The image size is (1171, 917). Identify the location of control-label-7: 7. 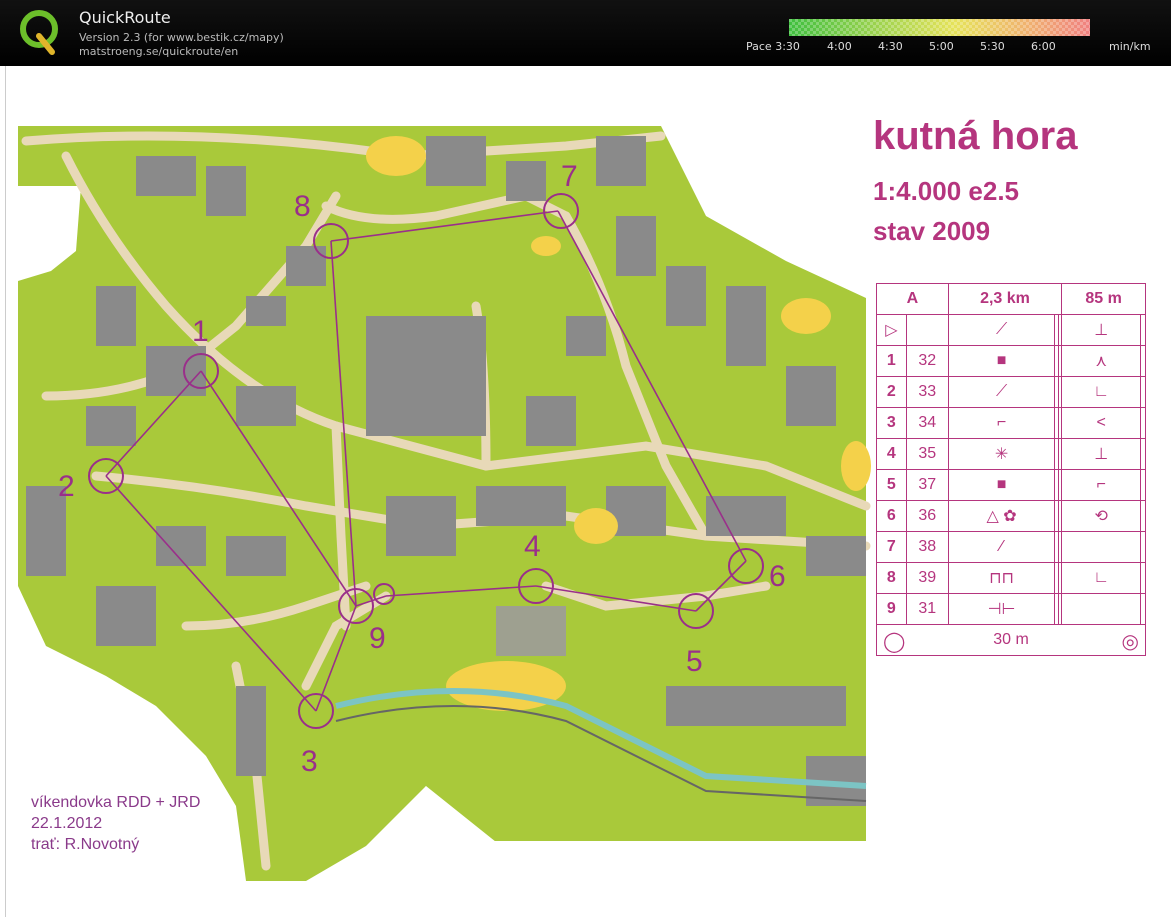
(569, 176).